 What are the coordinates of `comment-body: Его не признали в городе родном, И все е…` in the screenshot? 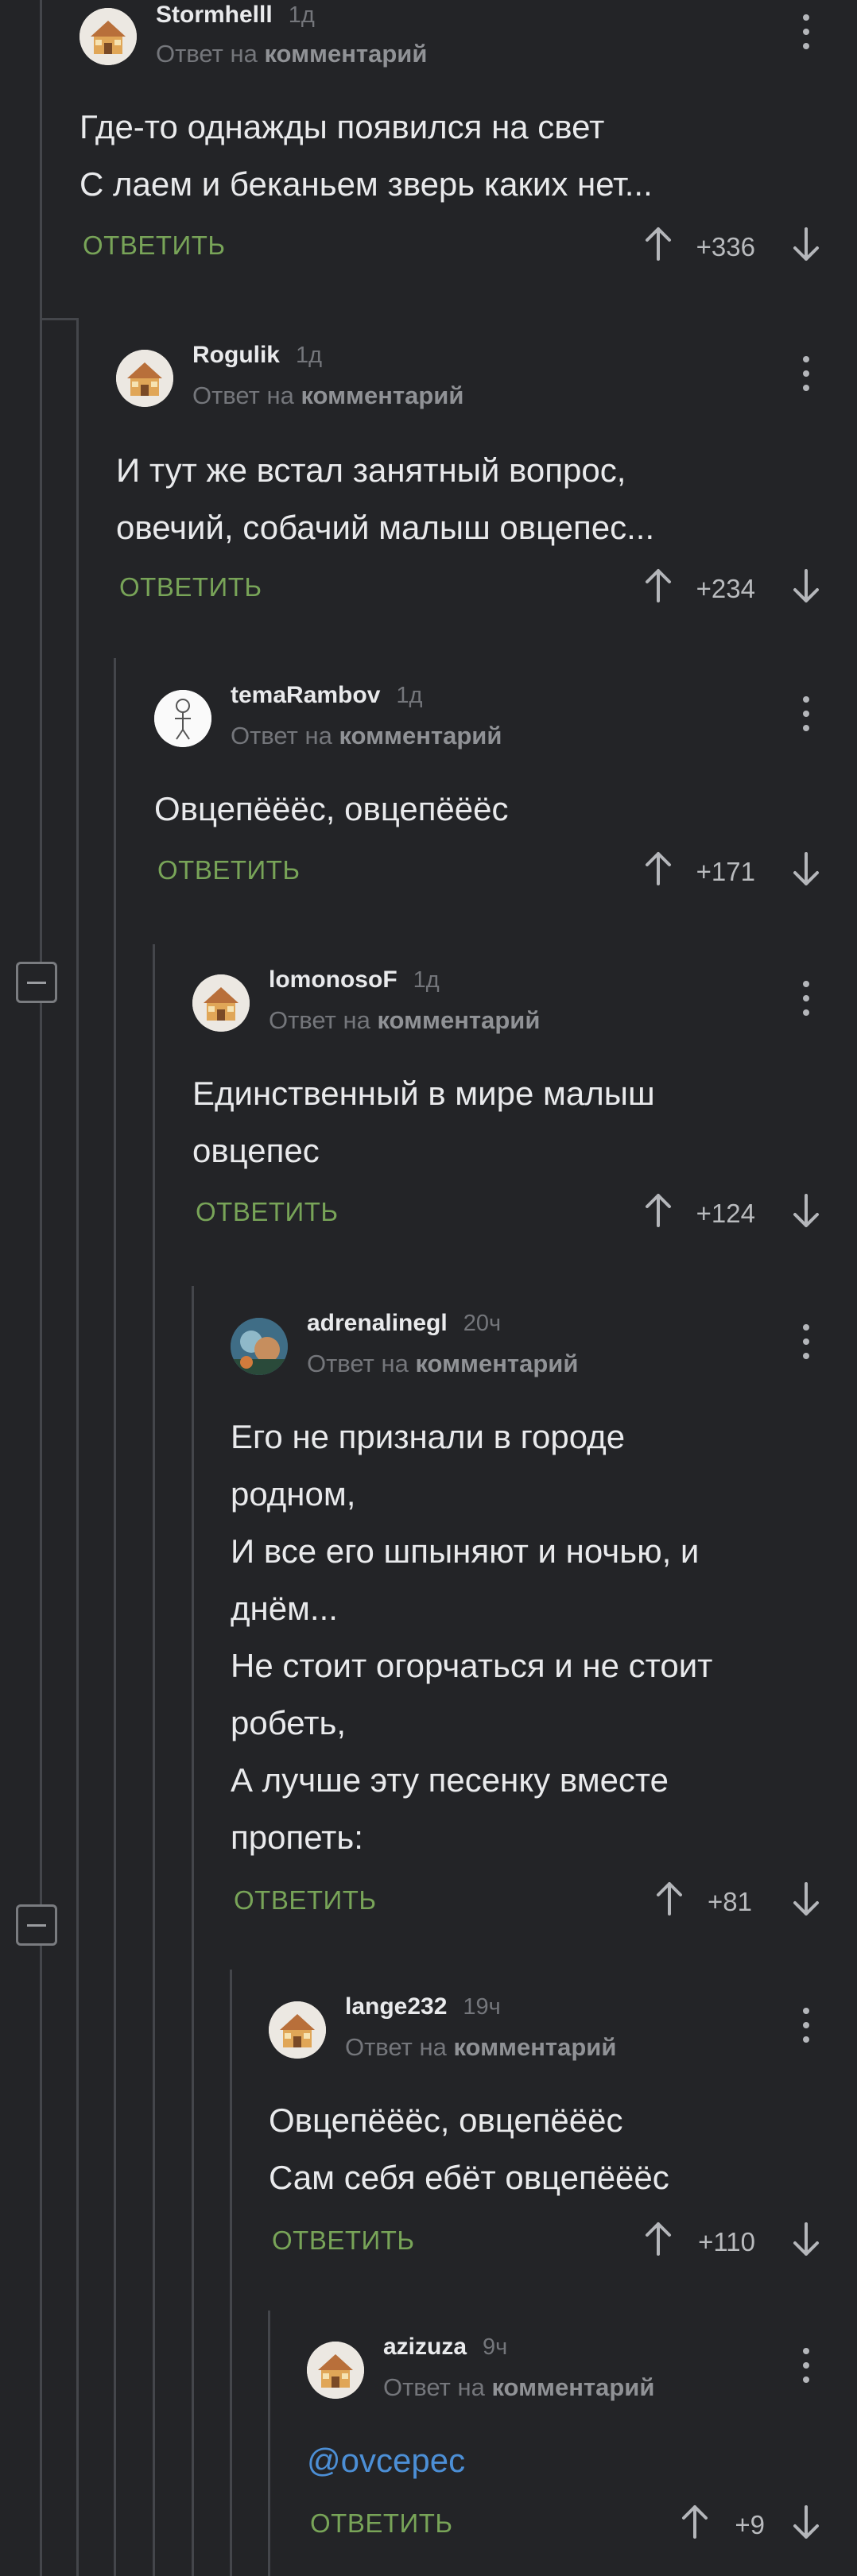 It's located at (472, 1637).